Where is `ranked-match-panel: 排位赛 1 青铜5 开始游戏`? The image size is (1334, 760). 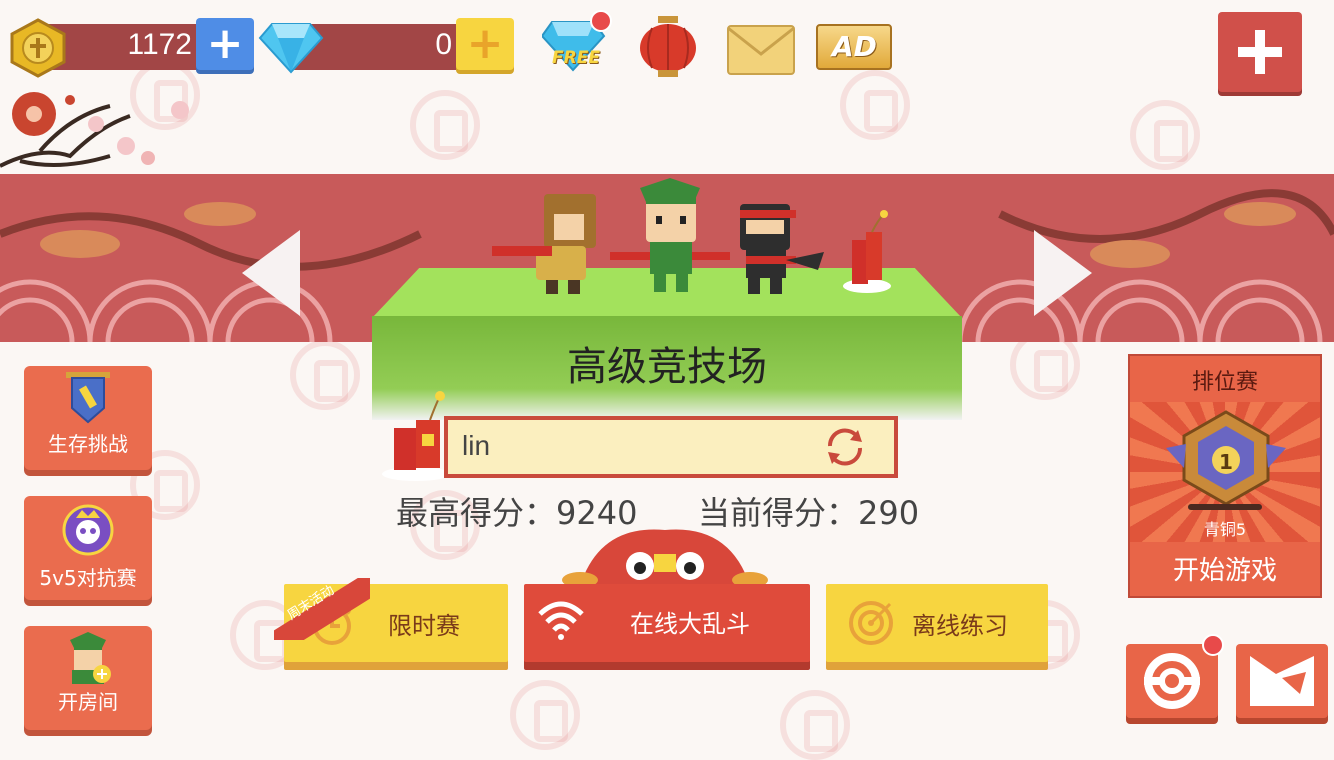 ranked-match-panel: 排位赛 1 青铜5 开始游戏 is located at coordinates (1225, 476).